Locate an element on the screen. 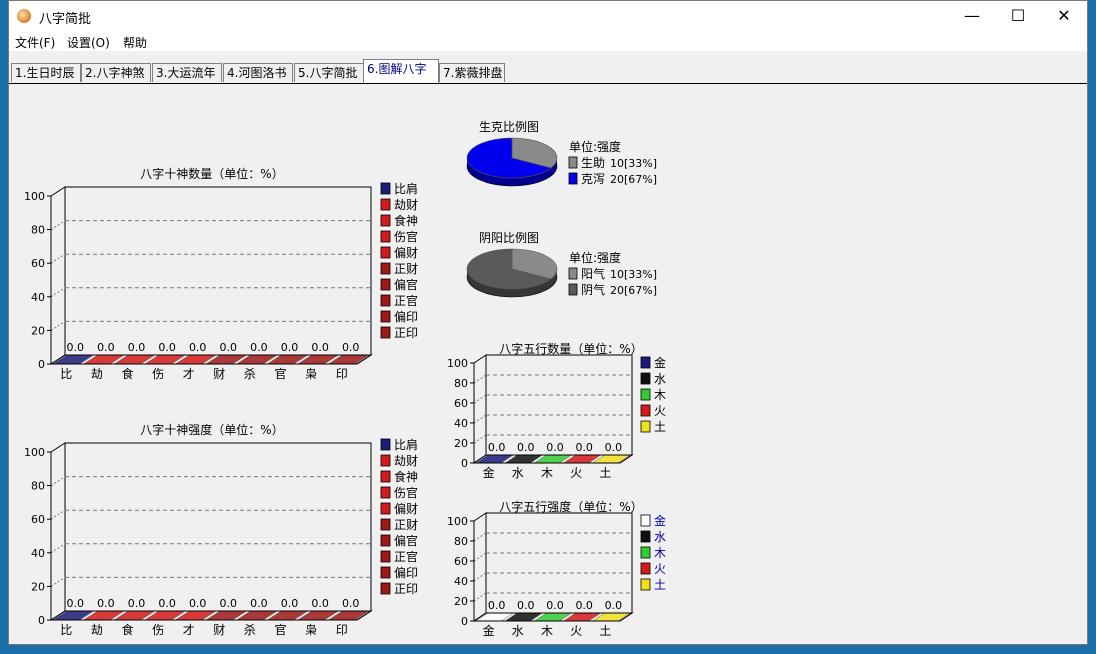  y-tick-label: 0 is located at coordinates (41, 364).